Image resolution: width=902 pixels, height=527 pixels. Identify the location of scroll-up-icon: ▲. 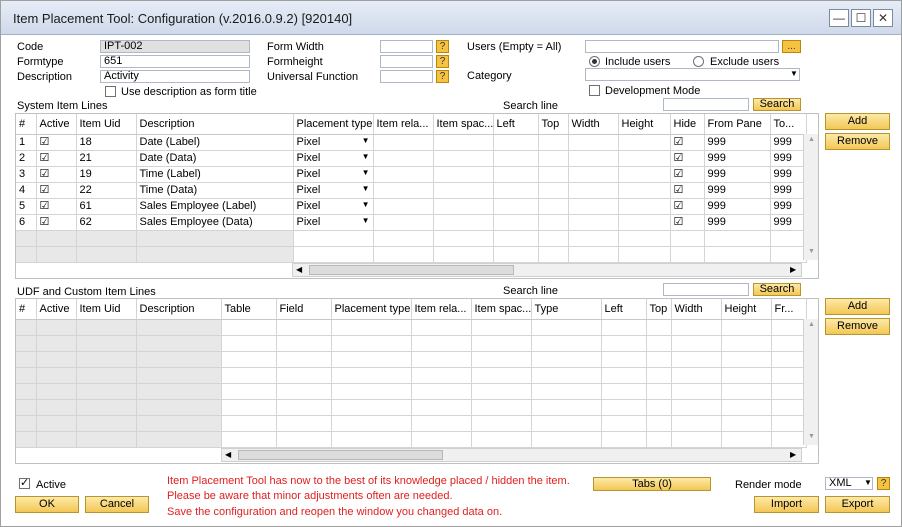
(811, 324).